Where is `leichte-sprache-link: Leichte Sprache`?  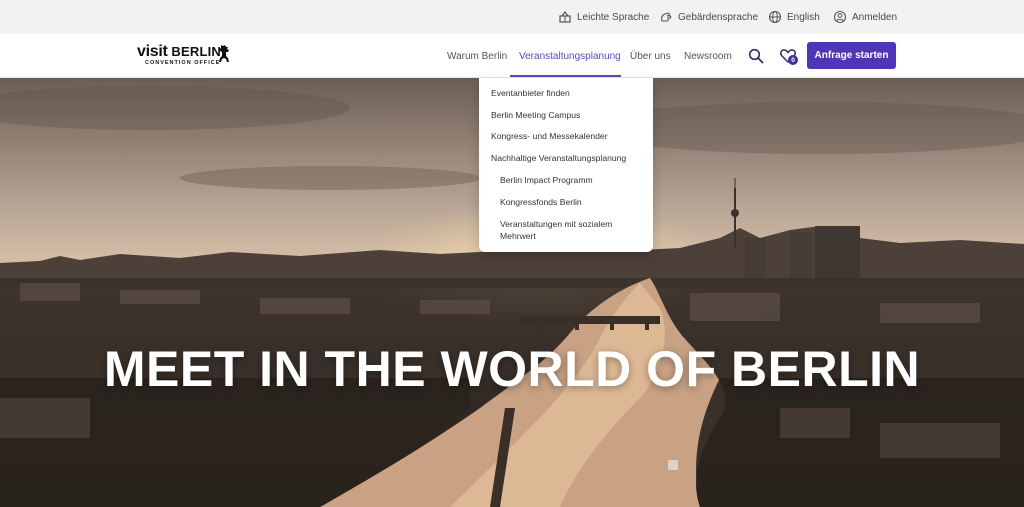 leichte-sprache-link: Leichte Sprache is located at coordinates (603, 17).